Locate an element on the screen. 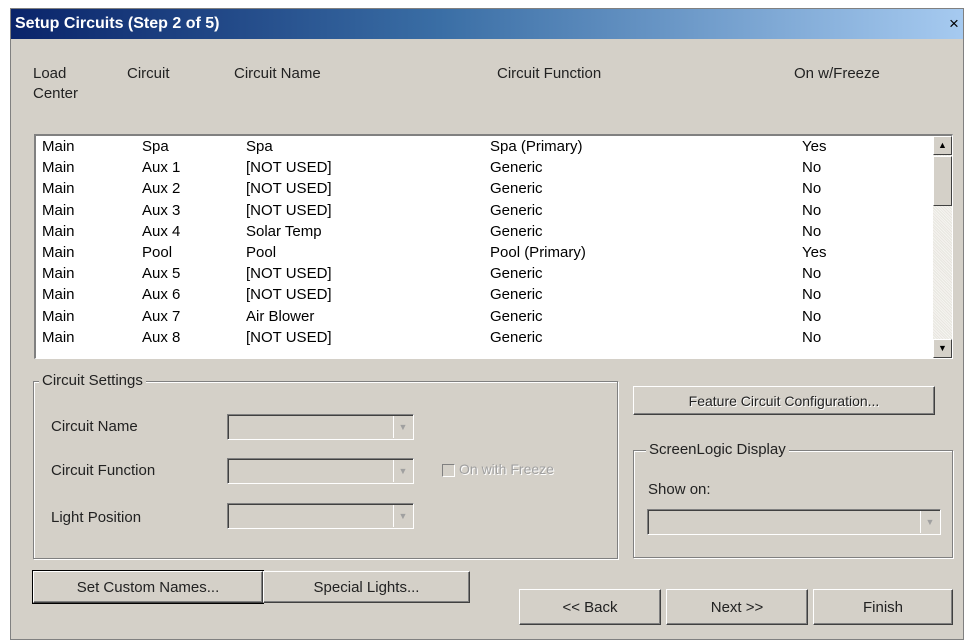 The width and height of the screenshot is (969, 644). circuit-settings-legend: Circuit Settings is located at coordinates (92, 380).